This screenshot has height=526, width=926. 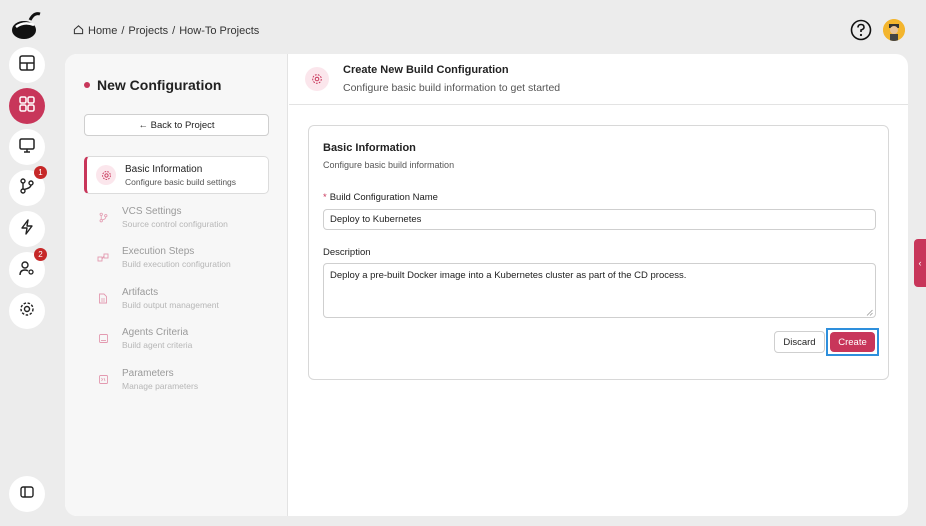 I want to click on required-marker: *, so click(x=325, y=197).